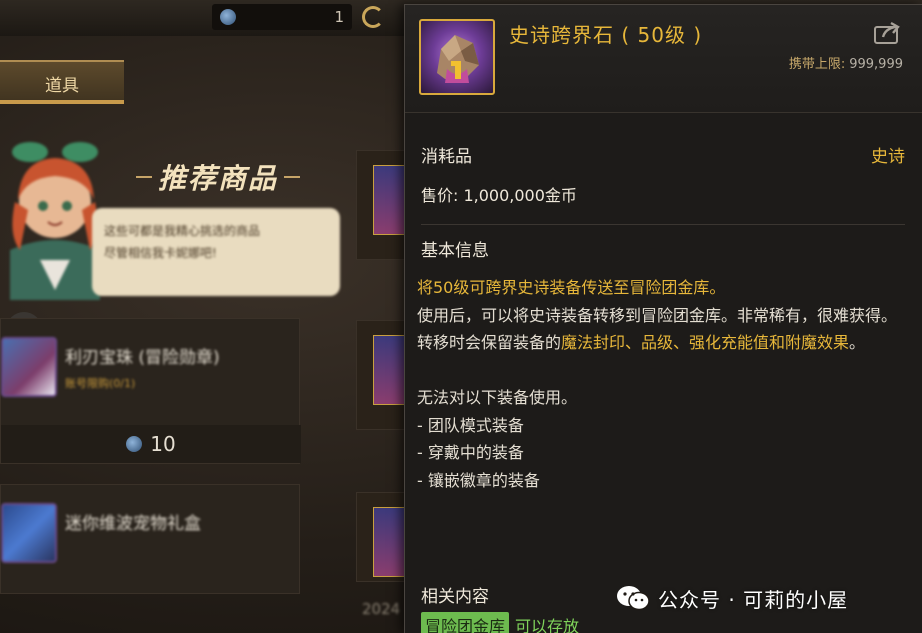  Describe the element at coordinates (282, 17) in the screenshot. I see `currency-box: 1` at that location.